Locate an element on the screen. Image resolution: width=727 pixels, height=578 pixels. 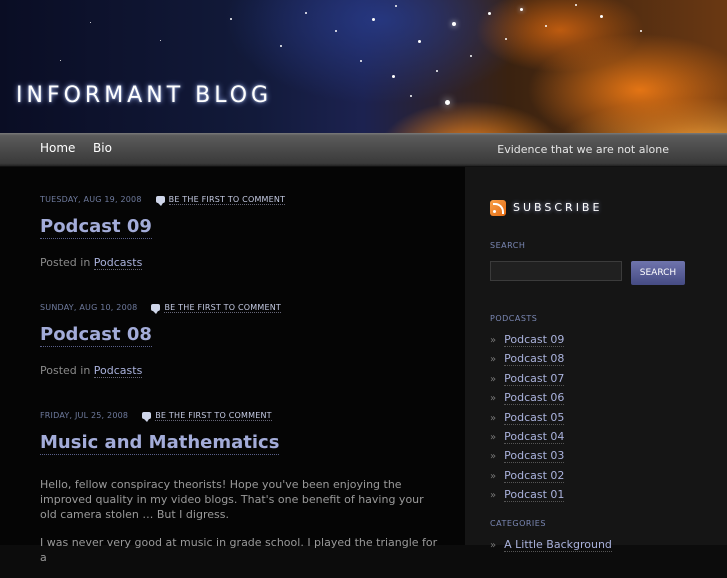
list-item: » Podcast 01 is located at coordinates (527, 497).